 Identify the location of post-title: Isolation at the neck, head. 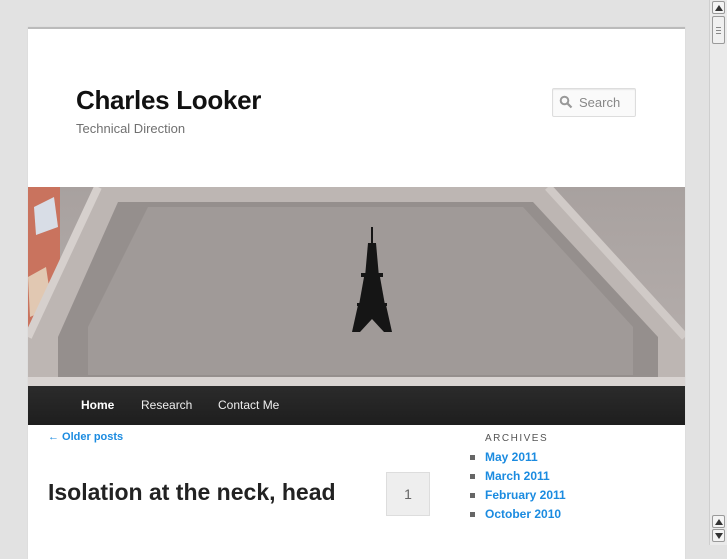
(208, 492).